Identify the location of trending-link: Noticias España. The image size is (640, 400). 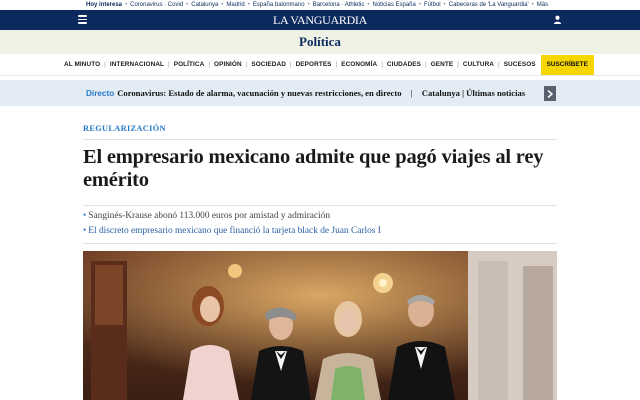
(394, 5).